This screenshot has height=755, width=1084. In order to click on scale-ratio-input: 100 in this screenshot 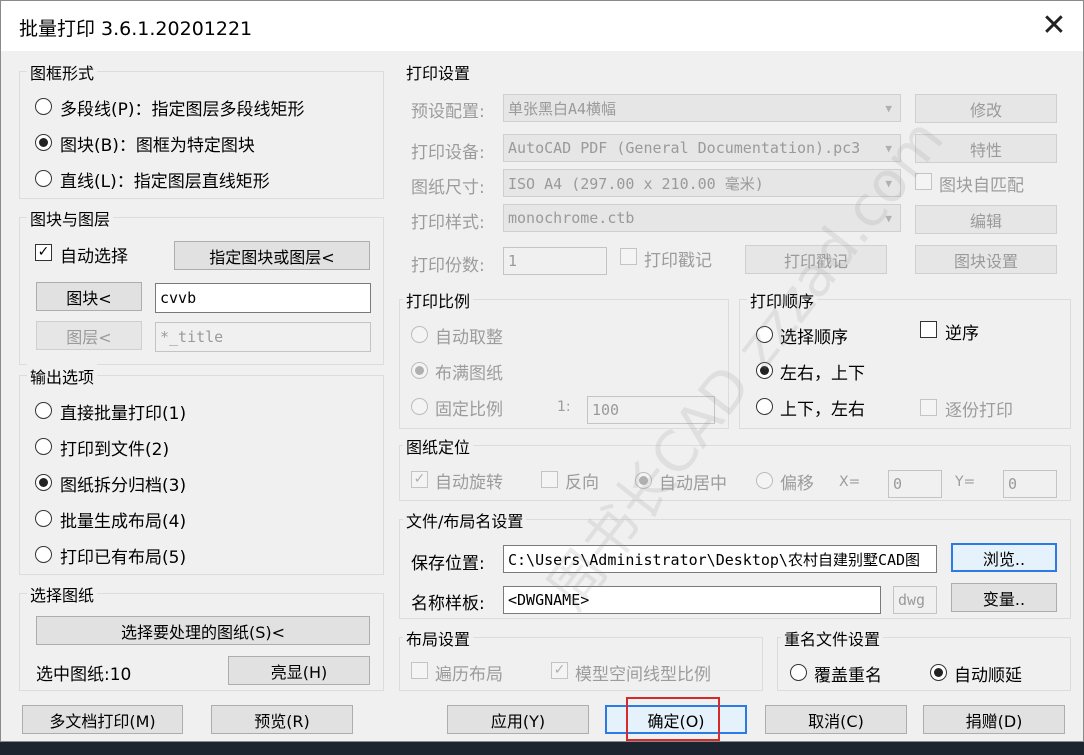, I will do `click(651, 410)`.